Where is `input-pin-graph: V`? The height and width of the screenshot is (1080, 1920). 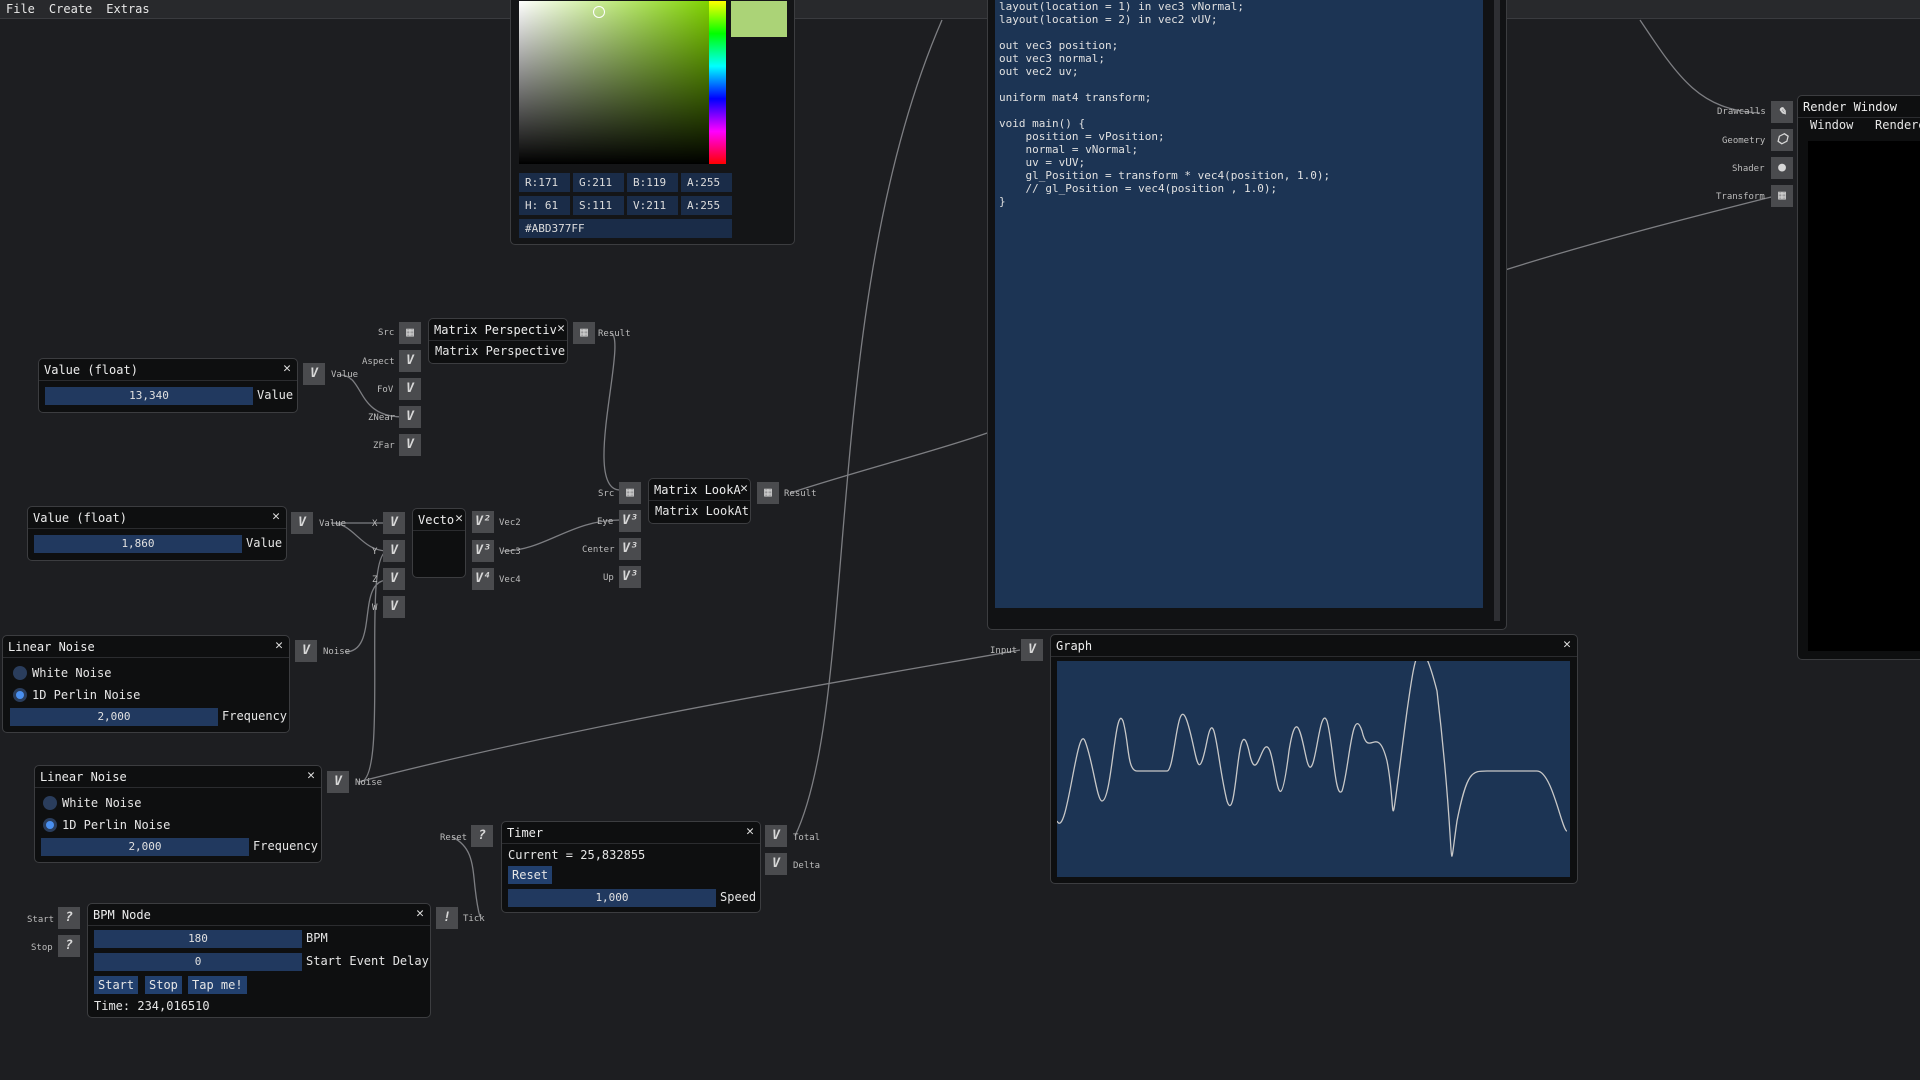
input-pin-graph: V is located at coordinates (1032, 650).